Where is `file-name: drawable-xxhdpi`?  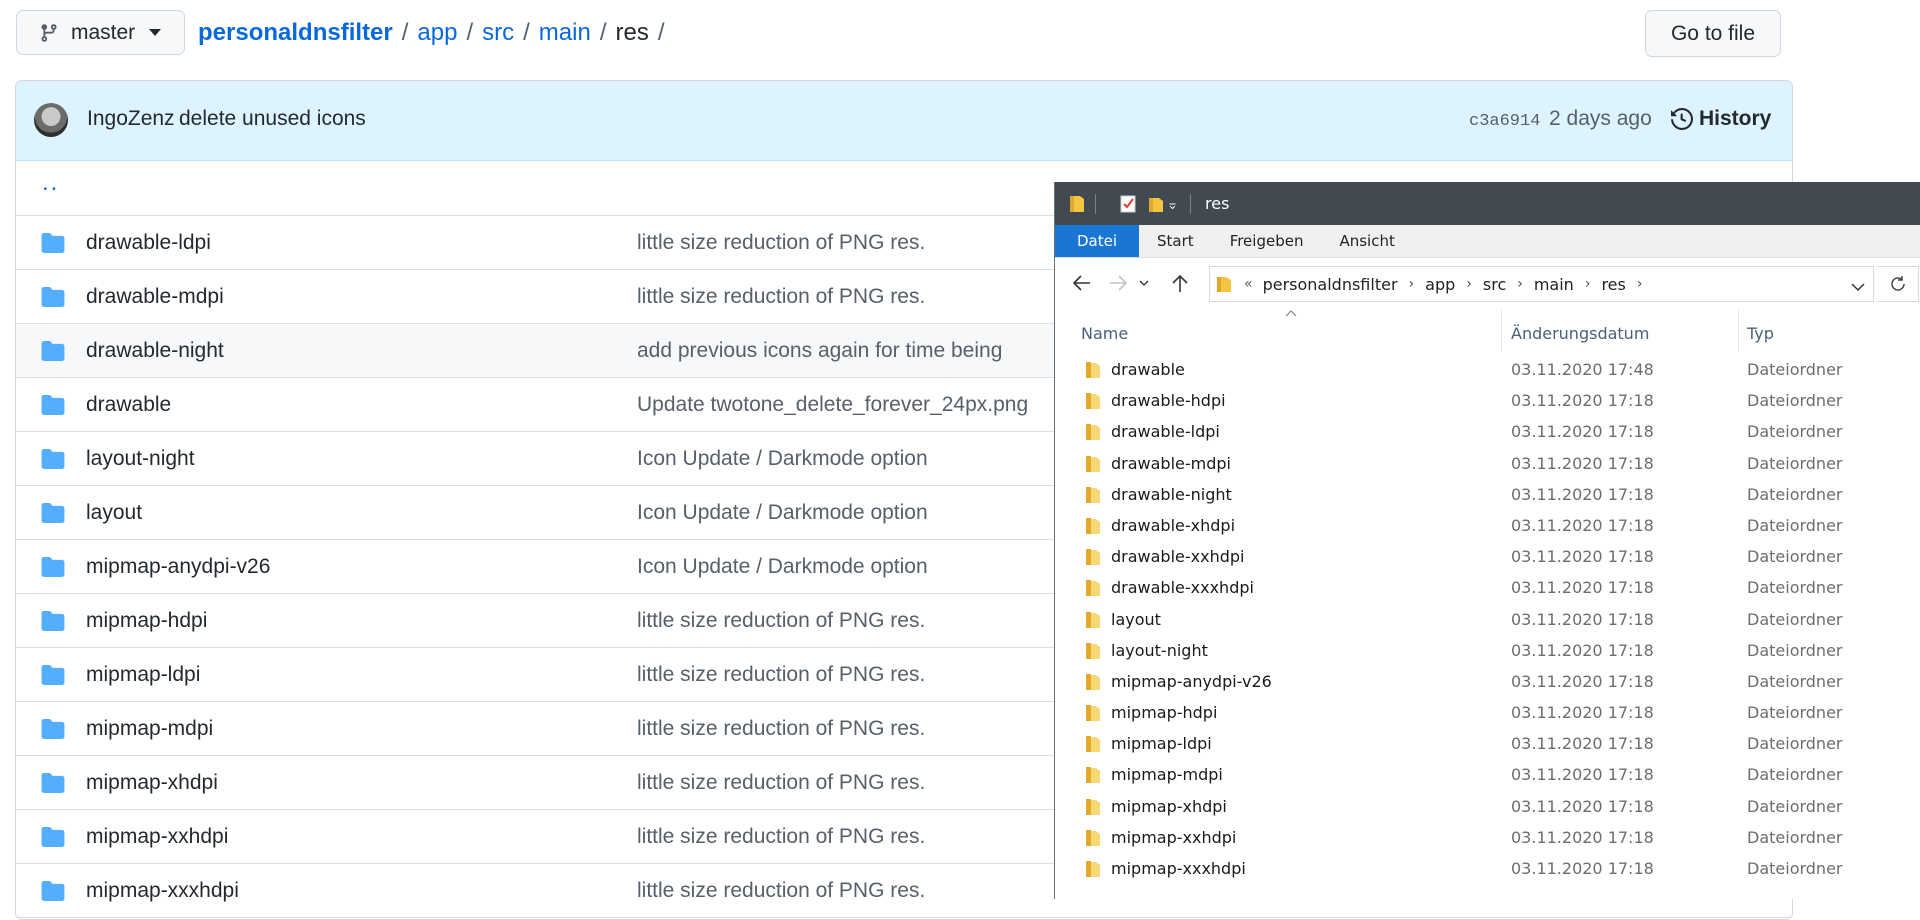 file-name: drawable-xxhdpi is located at coordinates (1178, 557).